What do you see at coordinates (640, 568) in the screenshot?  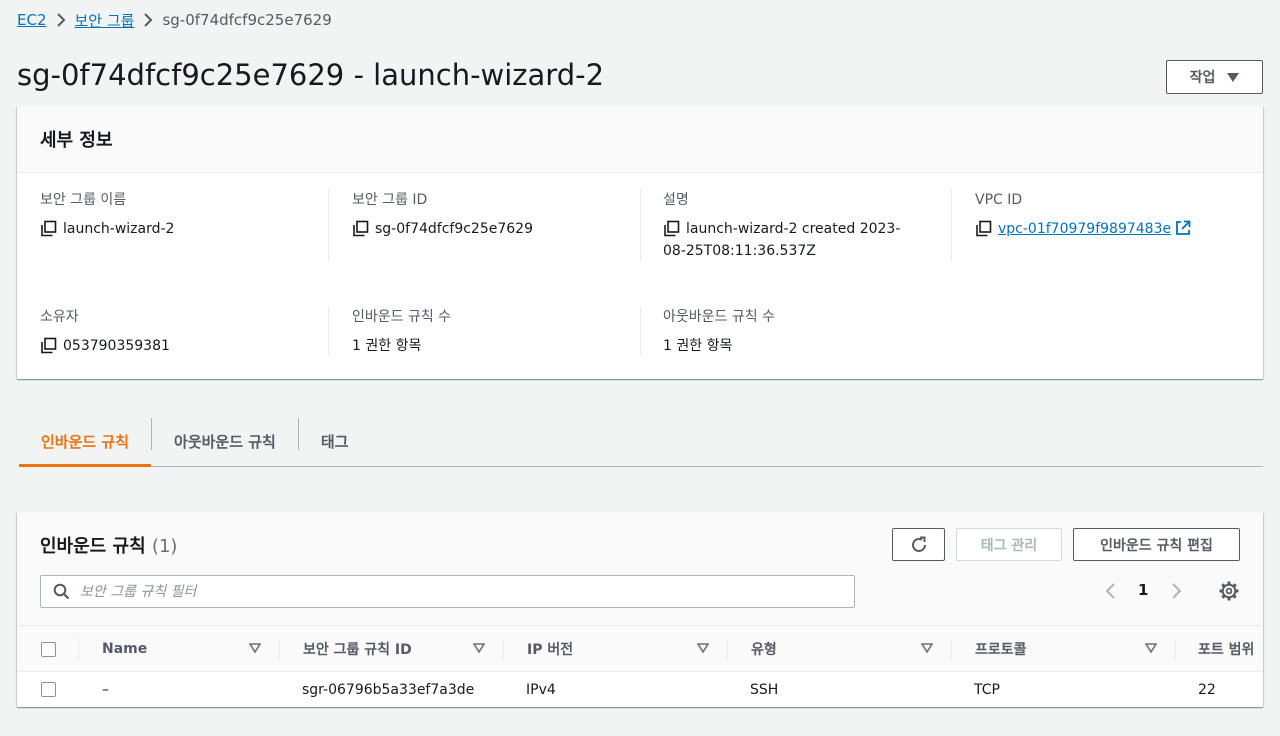 I see `inbound-rules-header: 인바운드 규칙 (1) 태그 관리 인바운드 규칙 편집 1` at bounding box center [640, 568].